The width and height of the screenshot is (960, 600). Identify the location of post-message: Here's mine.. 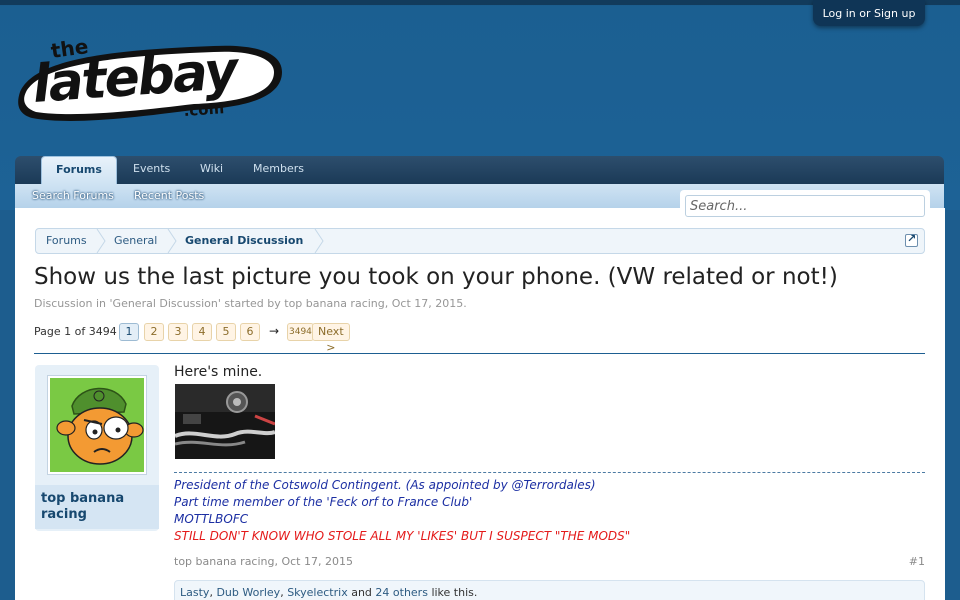
(218, 372).